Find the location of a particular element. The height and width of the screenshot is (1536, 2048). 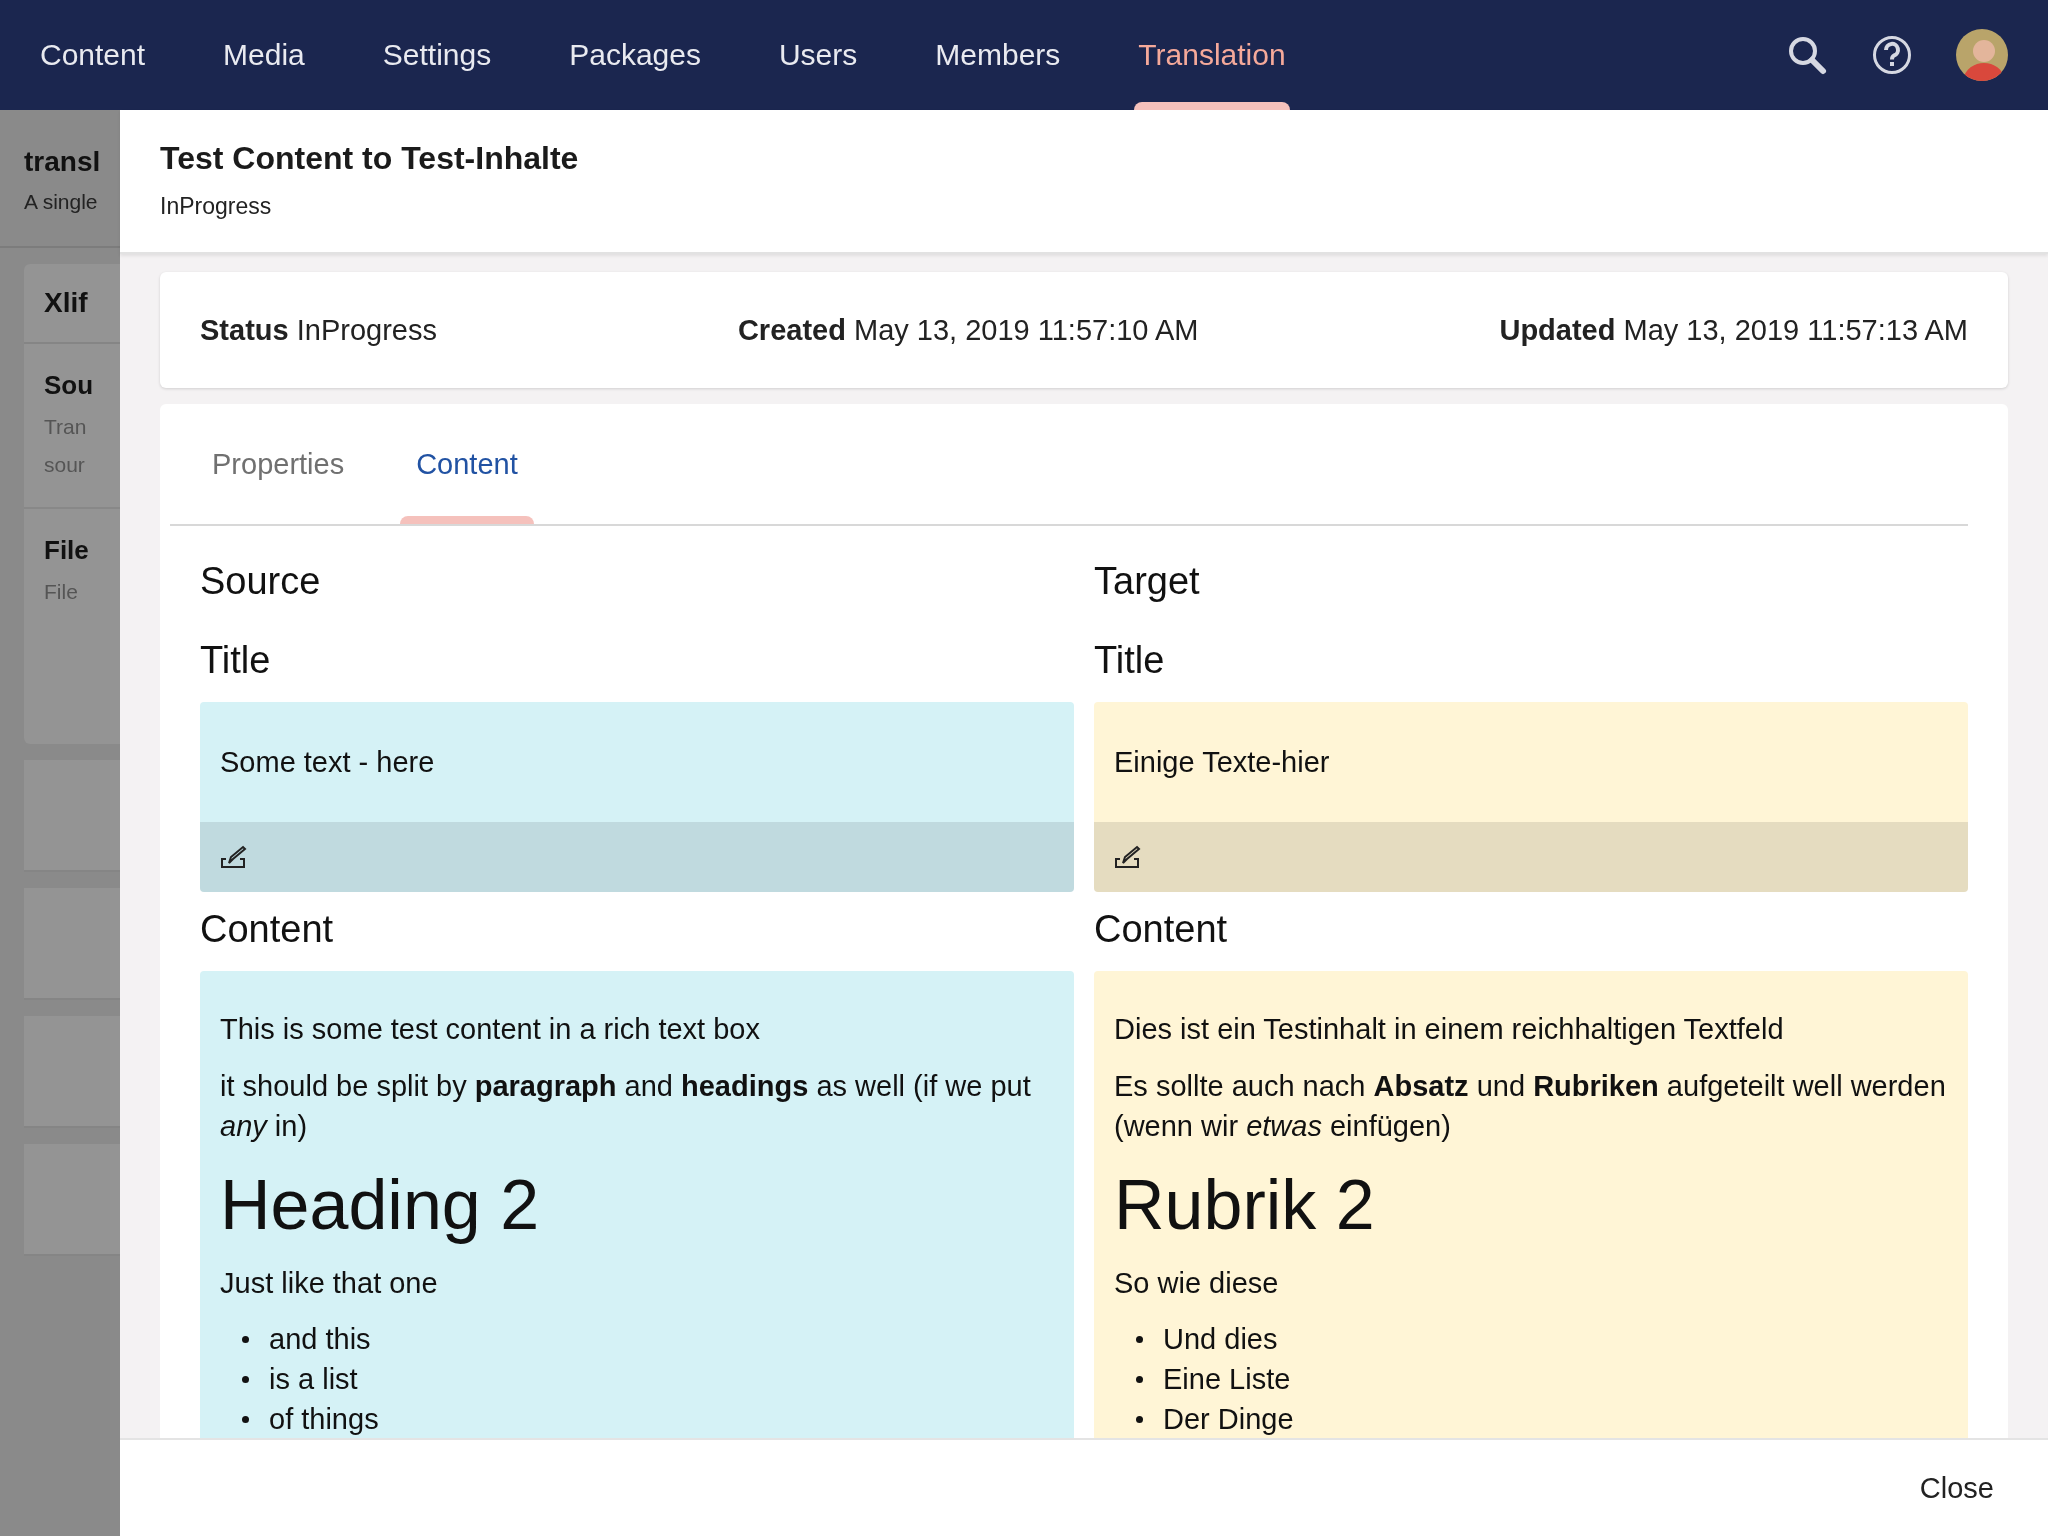

list-item: Eine Liste is located at coordinates (1227, 1380).